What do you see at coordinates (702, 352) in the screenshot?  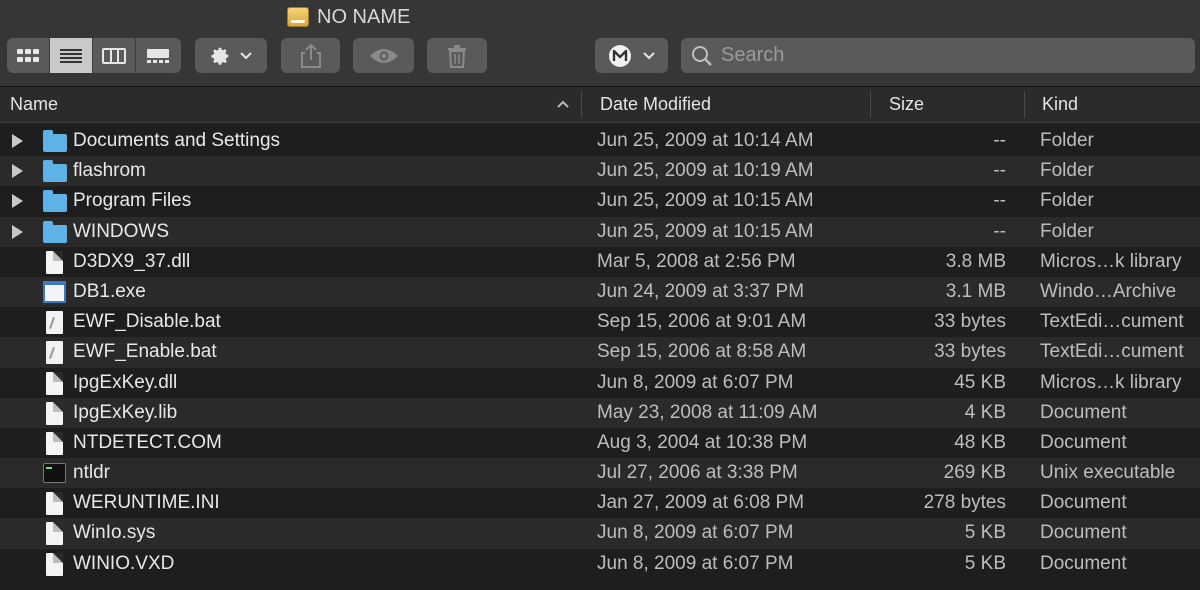 I see `file-date: Sep 15, 2006 at 8:58 AM` at bounding box center [702, 352].